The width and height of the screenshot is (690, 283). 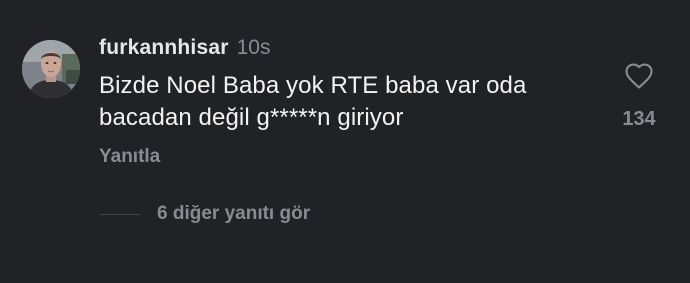 What do you see at coordinates (639, 97) in the screenshot?
I see `like-group: 134` at bounding box center [639, 97].